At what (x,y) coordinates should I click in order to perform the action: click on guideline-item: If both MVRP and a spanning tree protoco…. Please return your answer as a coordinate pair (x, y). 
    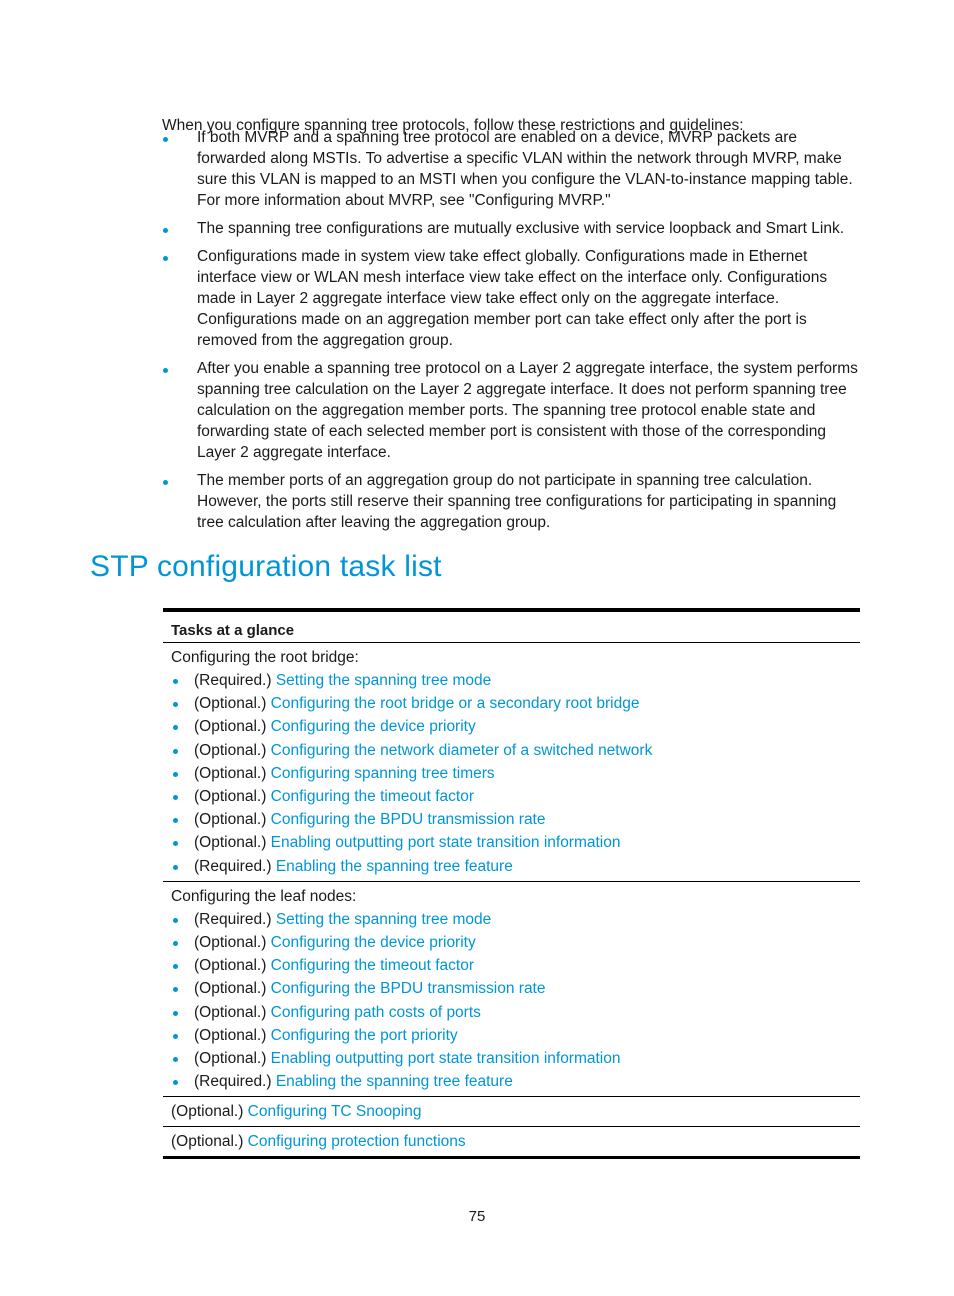
    Looking at the image, I should click on (514, 169).